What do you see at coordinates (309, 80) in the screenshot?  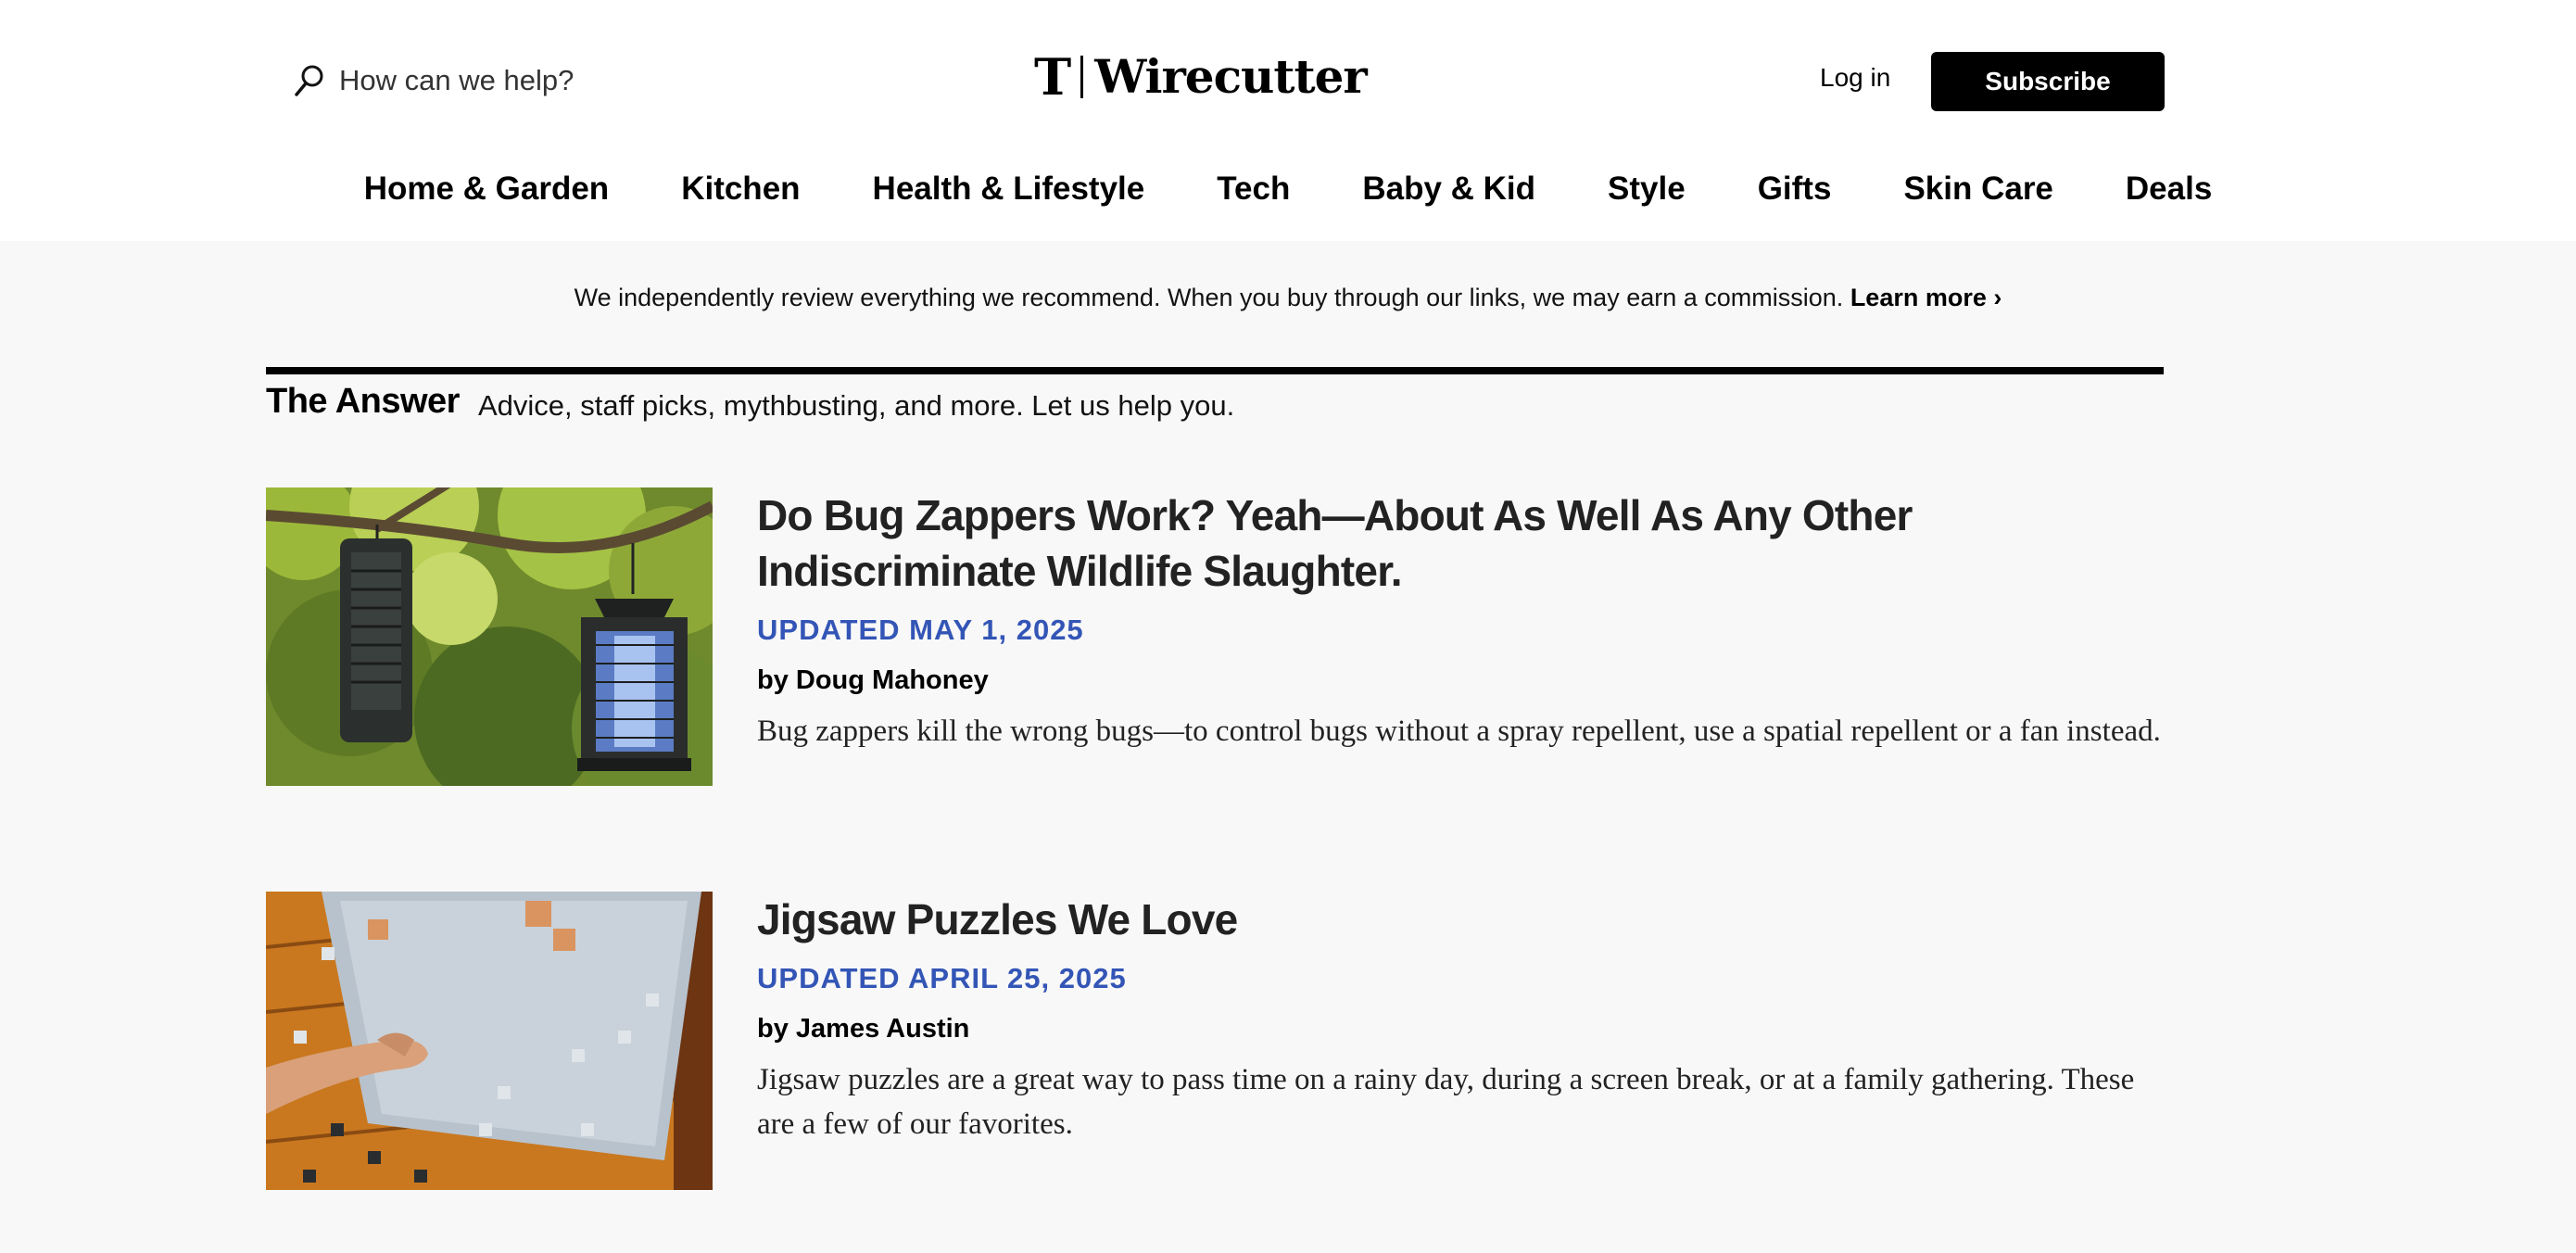 I see `search-icon` at bounding box center [309, 80].